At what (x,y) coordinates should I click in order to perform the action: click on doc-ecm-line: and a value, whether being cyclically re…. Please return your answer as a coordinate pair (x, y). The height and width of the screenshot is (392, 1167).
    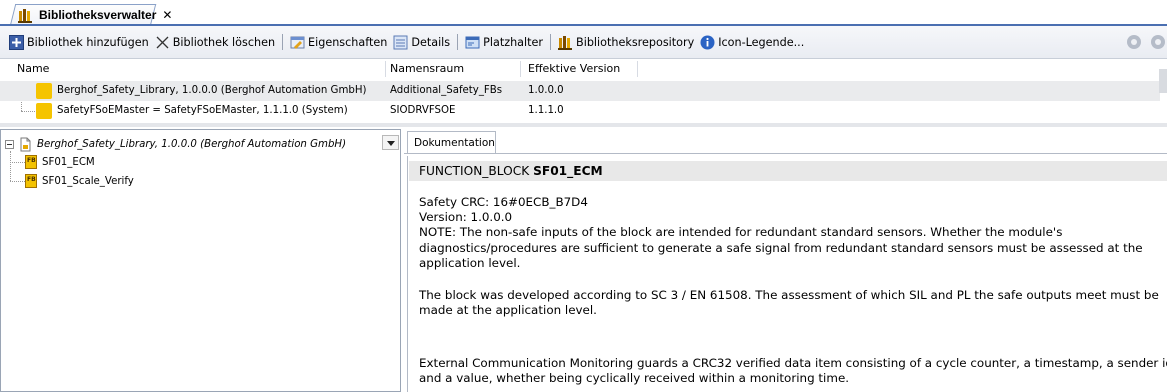
    Looking at the image, I should click on (634, 378).